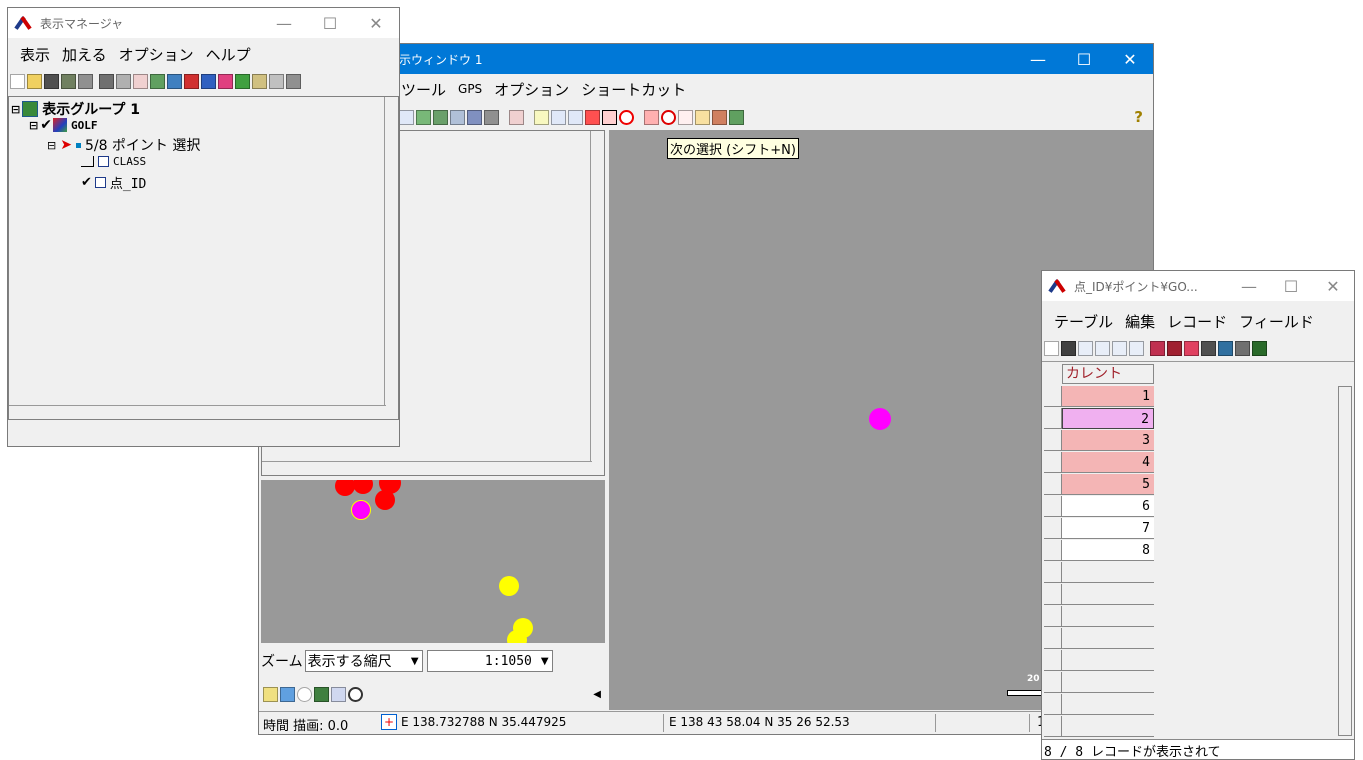  What do you see at coordinates (113, 182) in the screenshot?
I see `tree-row-field-id: ✔ 点_ID` at bounding box center [113, 182].